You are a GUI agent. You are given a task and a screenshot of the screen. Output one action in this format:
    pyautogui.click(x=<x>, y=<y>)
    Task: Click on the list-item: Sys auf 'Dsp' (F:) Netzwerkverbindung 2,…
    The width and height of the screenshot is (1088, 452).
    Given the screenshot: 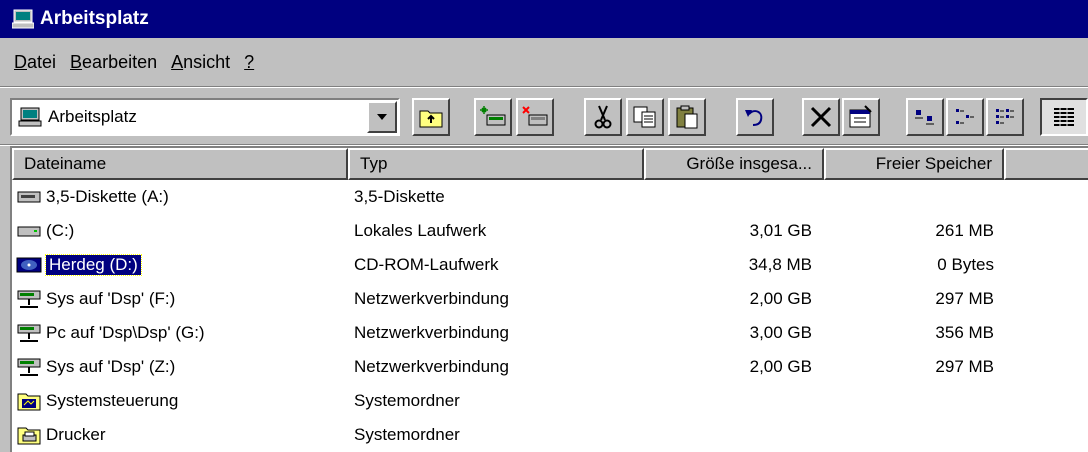 What is the action you would take?
    pyautogui.click(x=550, y=299)
    